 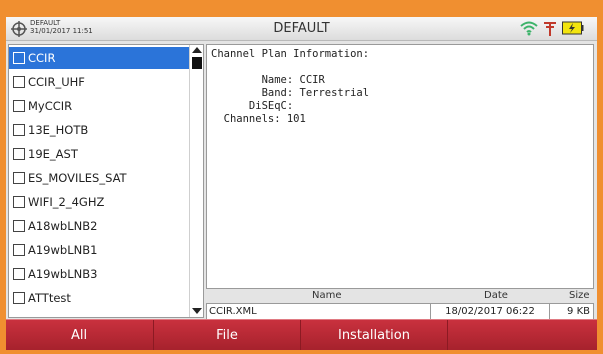 What do you see at coordinates (573, 28) in the screenshot?
I see `battery-icon` at bounding box center [573, 28].